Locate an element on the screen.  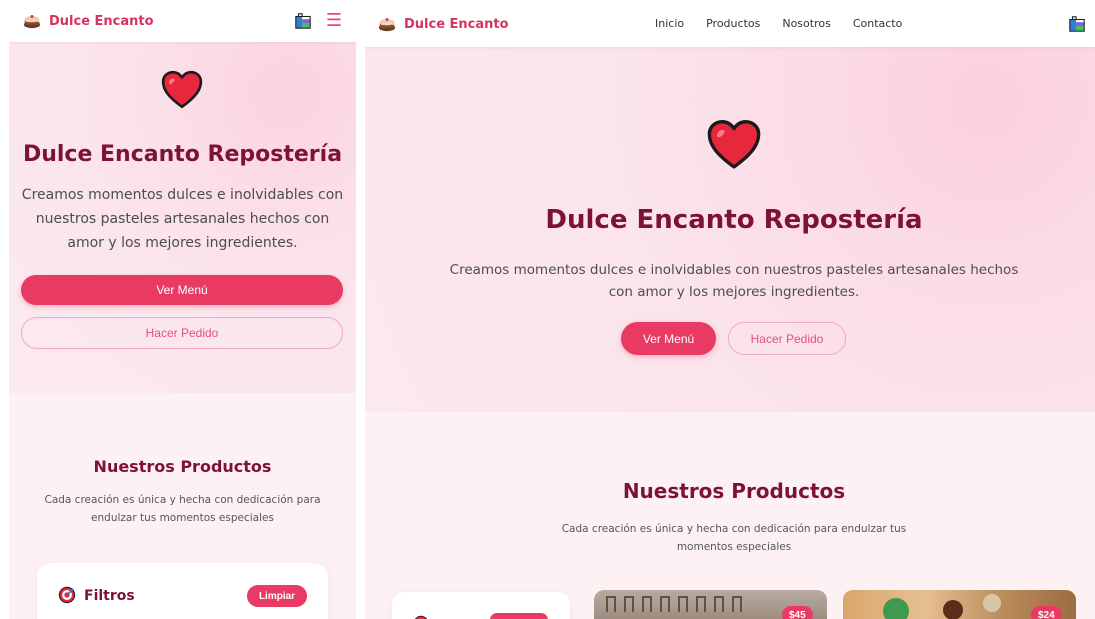
nav-link-contacto: Contacto is located at coordinates (878, 23).